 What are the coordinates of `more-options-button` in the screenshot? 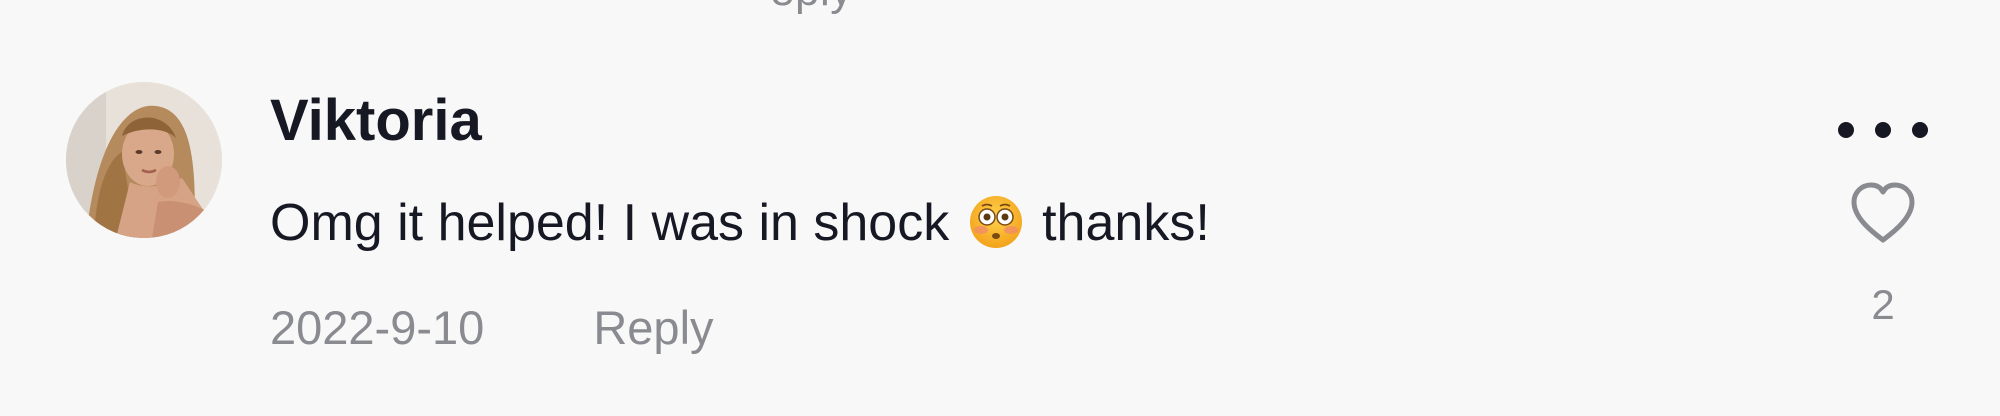 It's located at (1883, 130).